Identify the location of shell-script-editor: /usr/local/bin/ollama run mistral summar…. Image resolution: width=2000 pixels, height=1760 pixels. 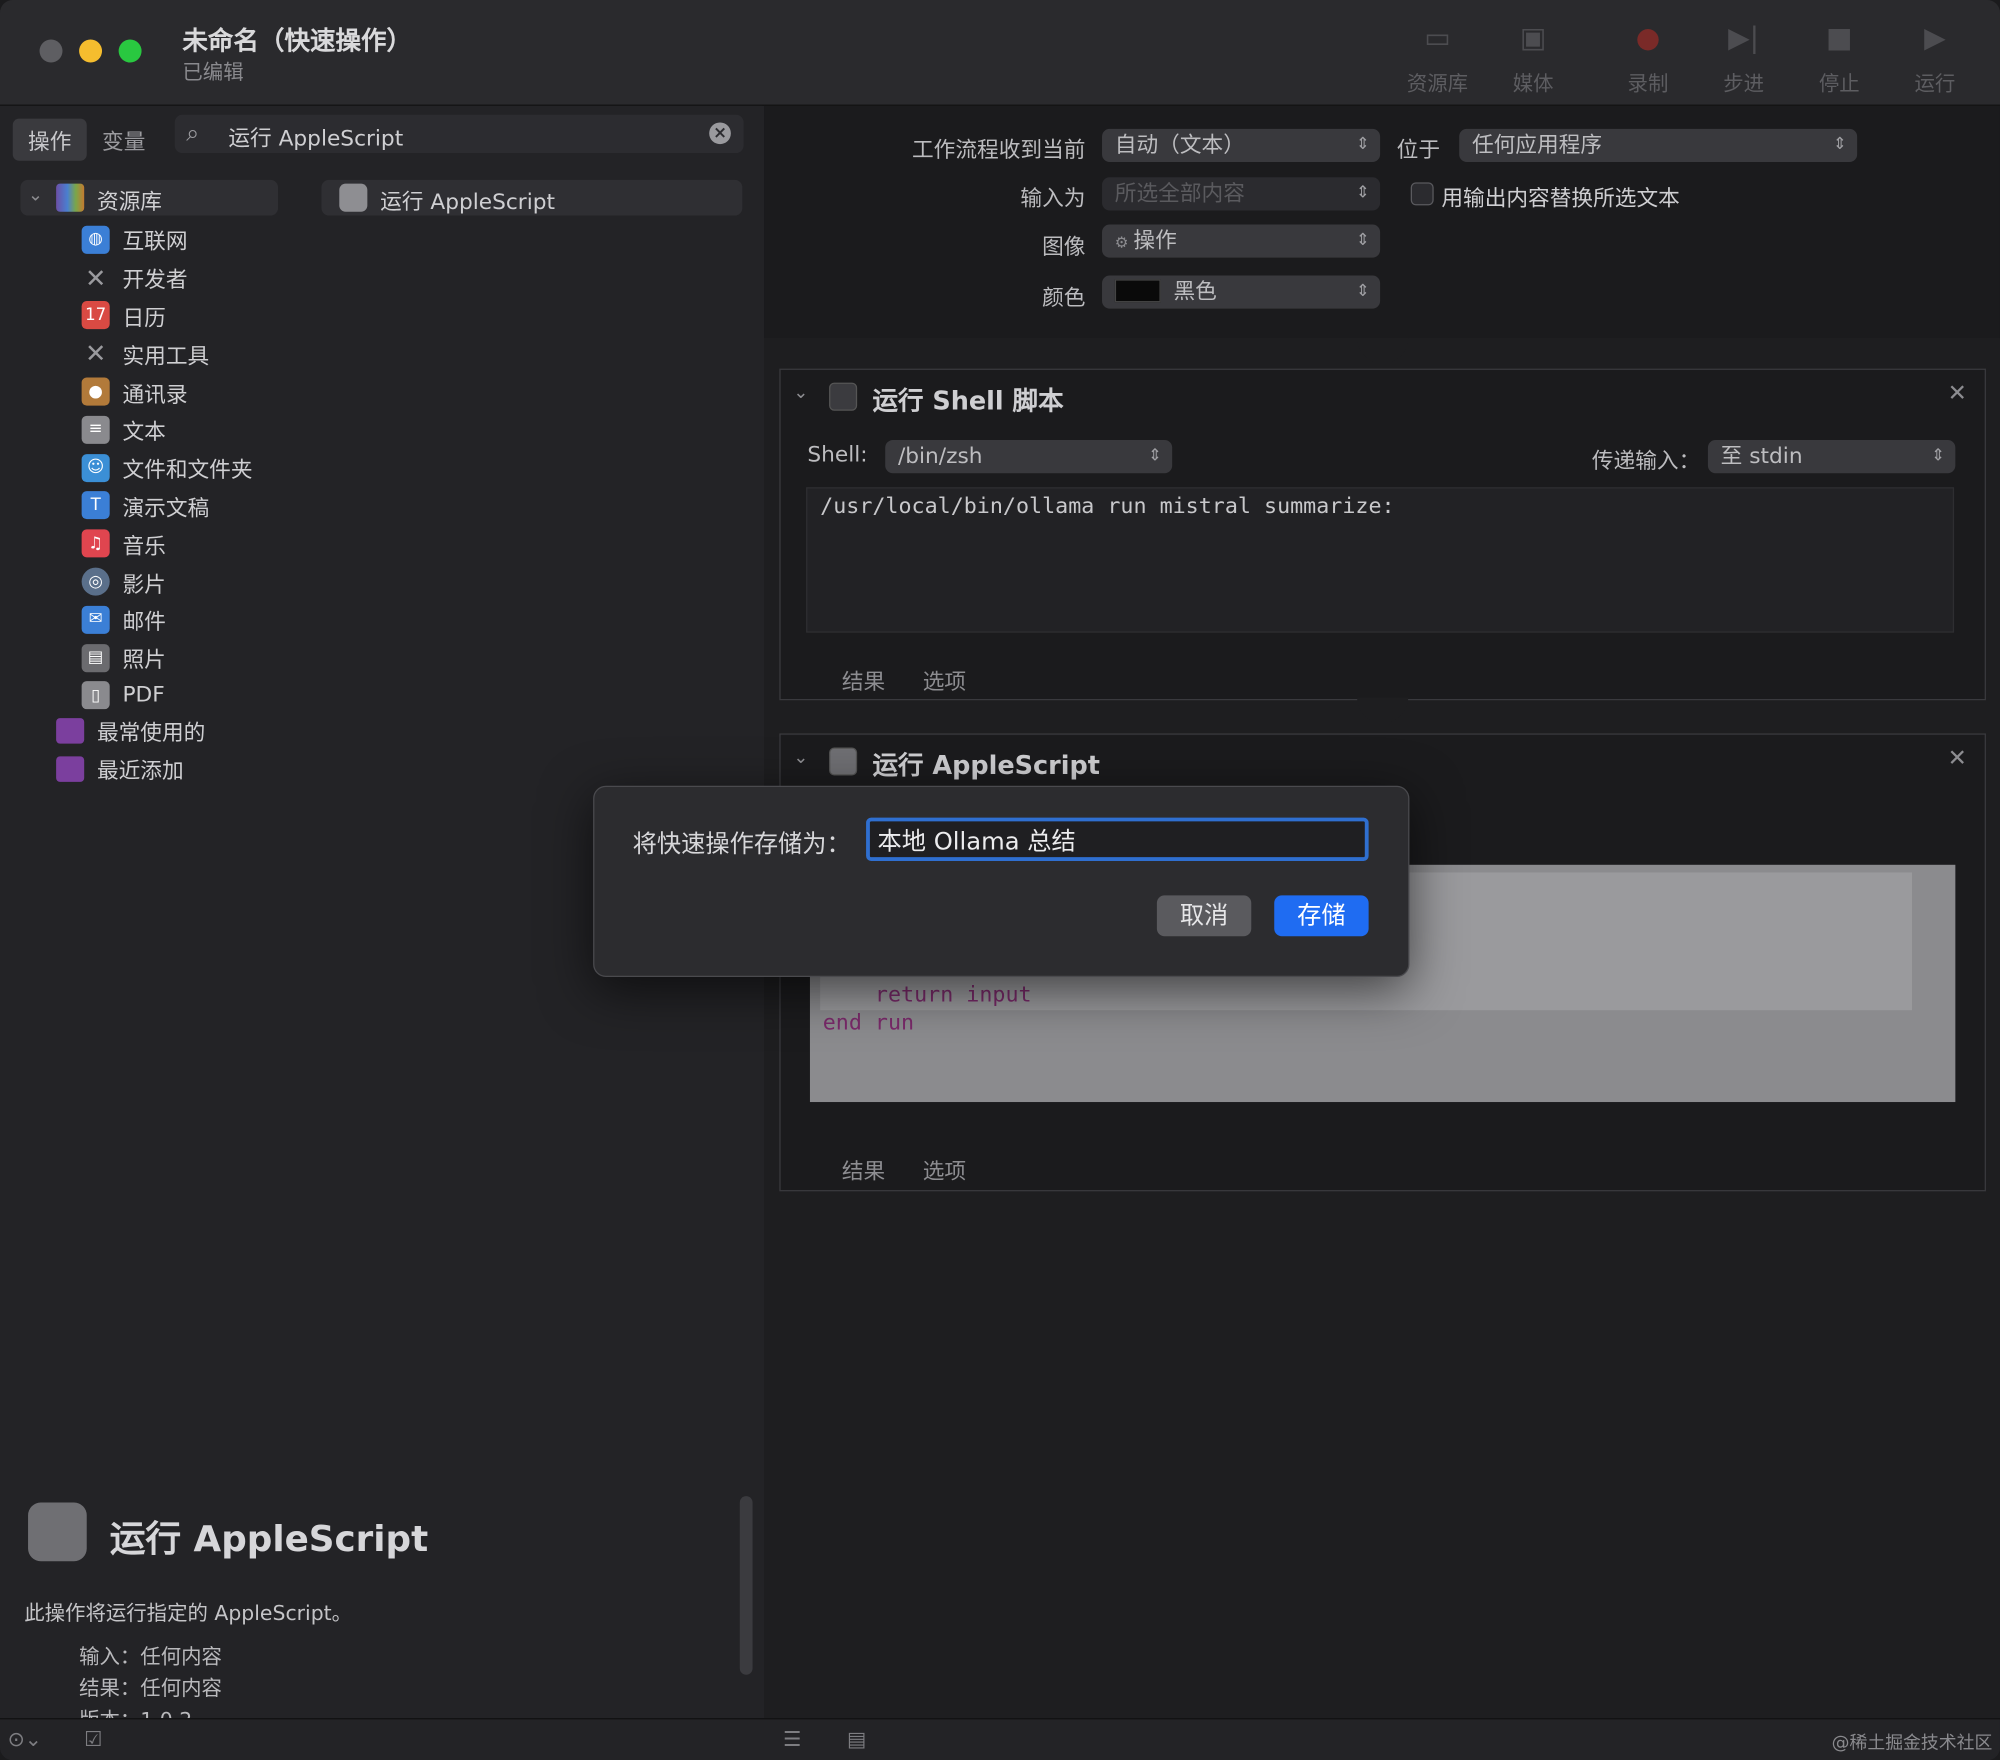
(1380, 560).